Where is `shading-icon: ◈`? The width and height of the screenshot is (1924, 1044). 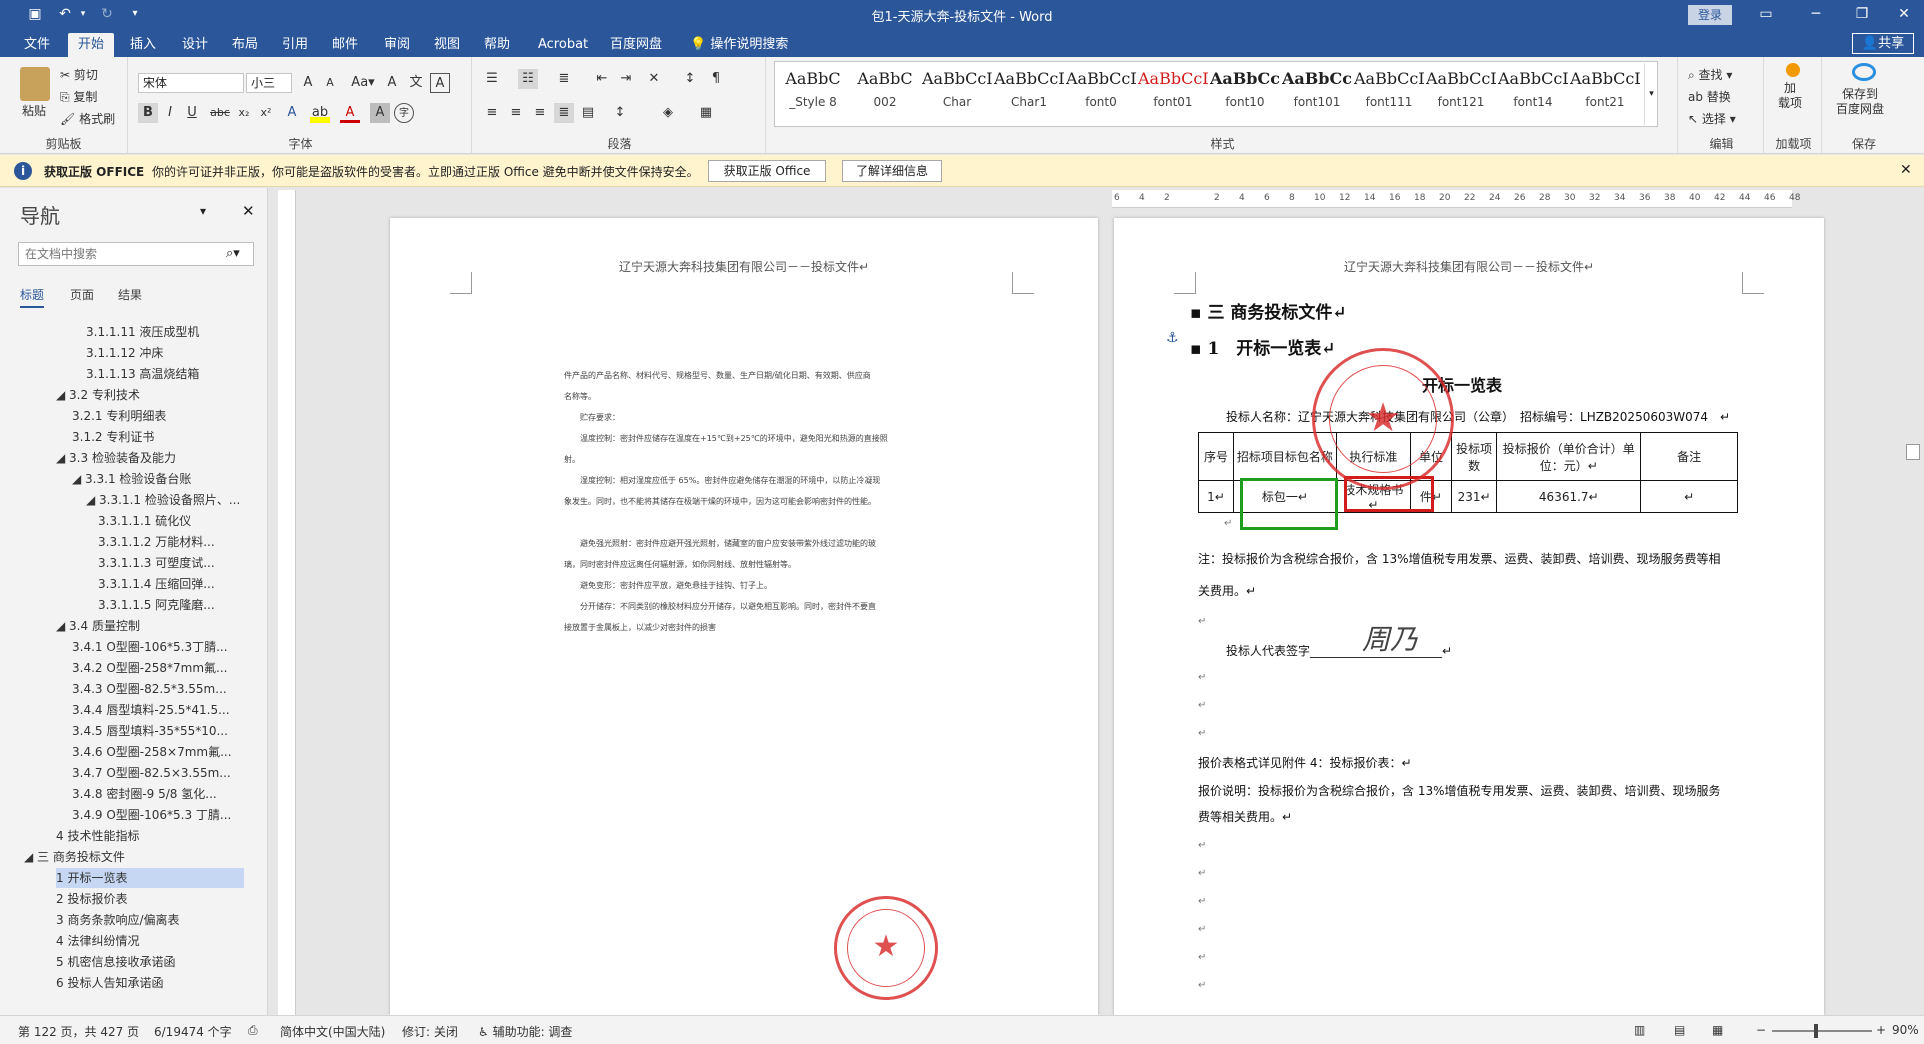 shading-icon: ◈ is located at coordinates (668, 113).